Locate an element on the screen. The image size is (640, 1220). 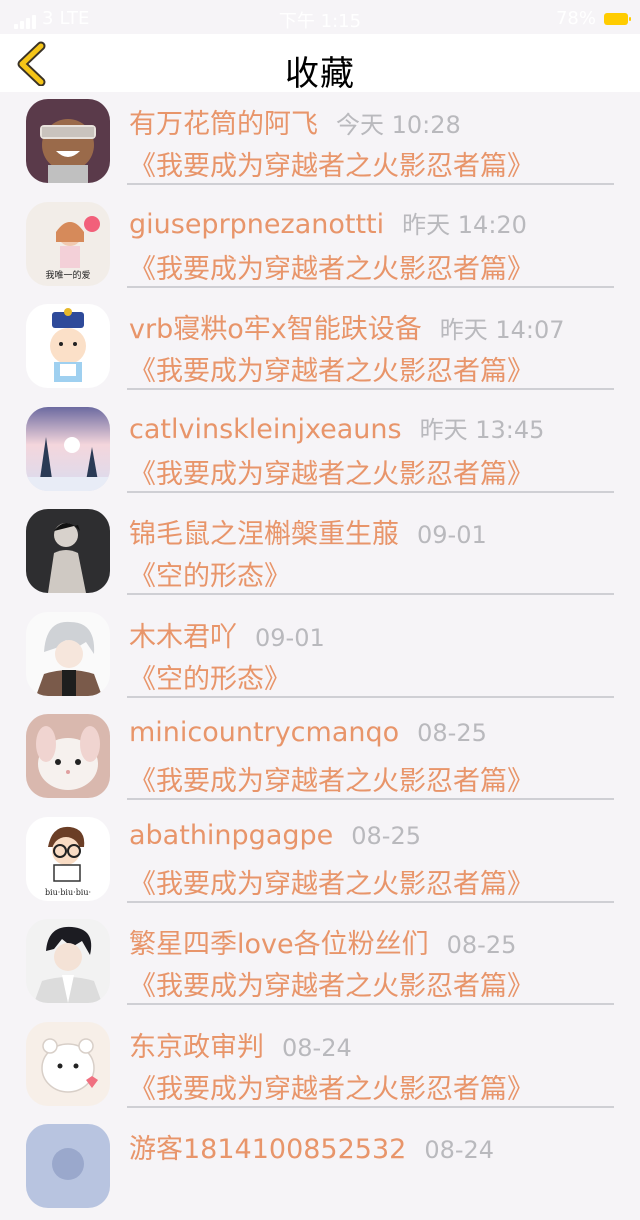
user-name: catlvinskleinjxeauns is located at coordinates (265, 429).